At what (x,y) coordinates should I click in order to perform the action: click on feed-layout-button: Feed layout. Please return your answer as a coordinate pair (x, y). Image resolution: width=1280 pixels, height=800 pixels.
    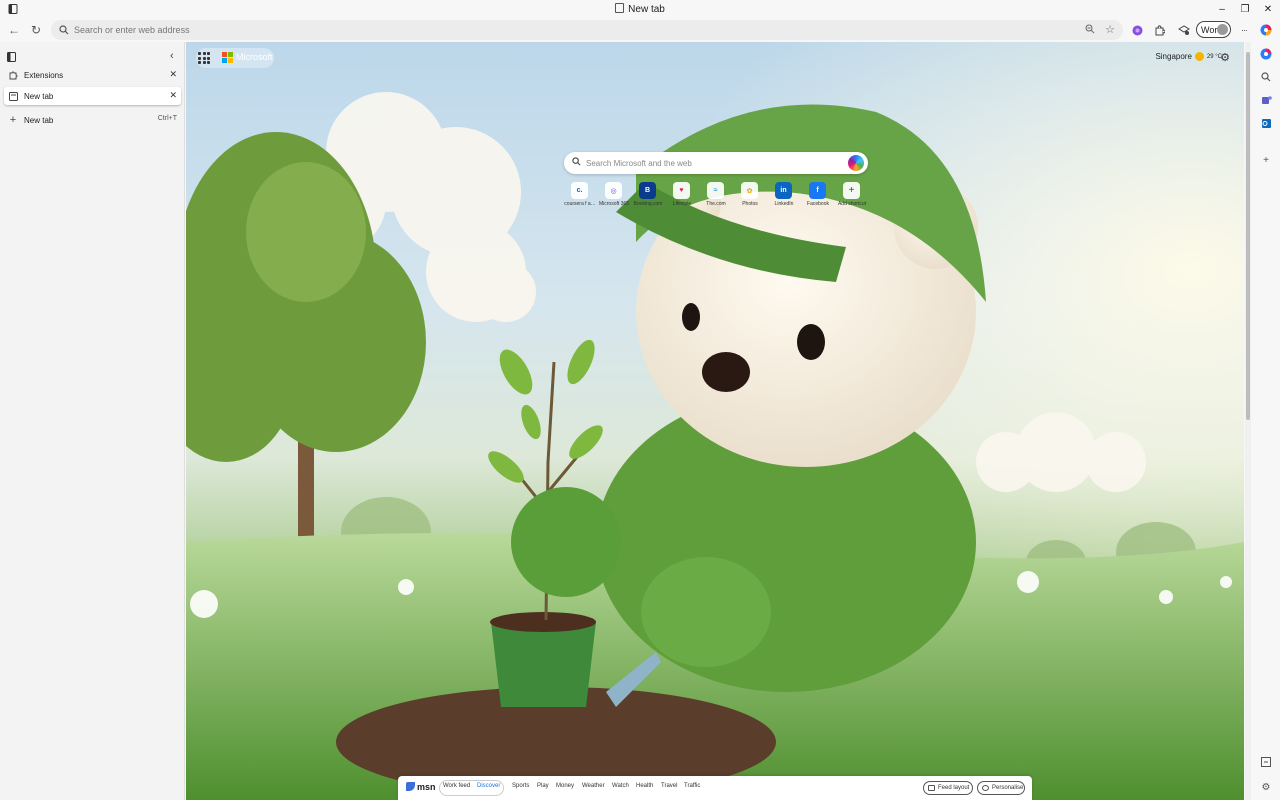
    Looking at the image, I should click on (948, 788).